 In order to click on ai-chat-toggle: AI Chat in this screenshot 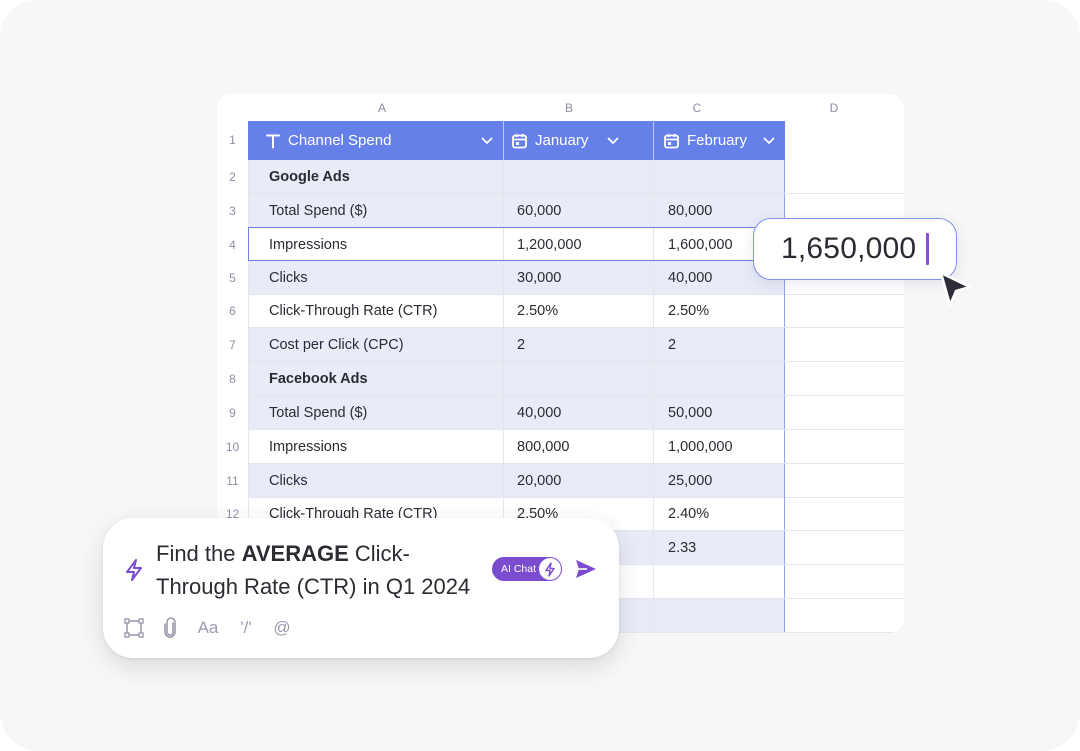, I will do `click(527, 569)`.